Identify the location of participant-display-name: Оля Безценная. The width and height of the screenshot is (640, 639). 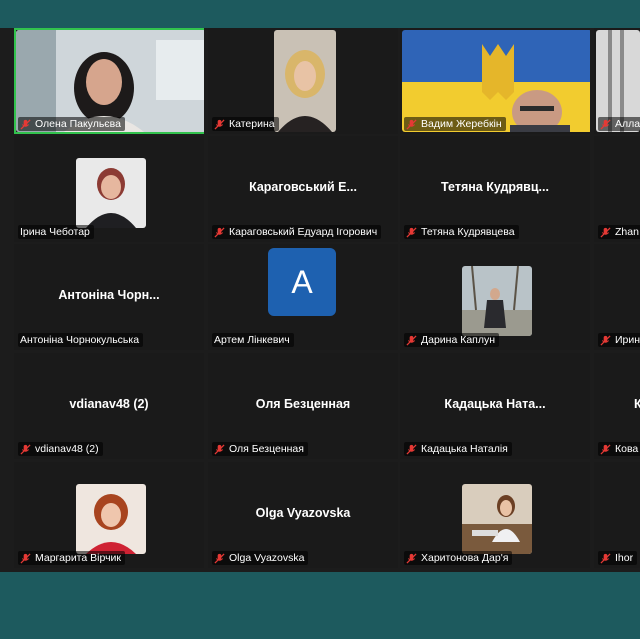
(303, 404).